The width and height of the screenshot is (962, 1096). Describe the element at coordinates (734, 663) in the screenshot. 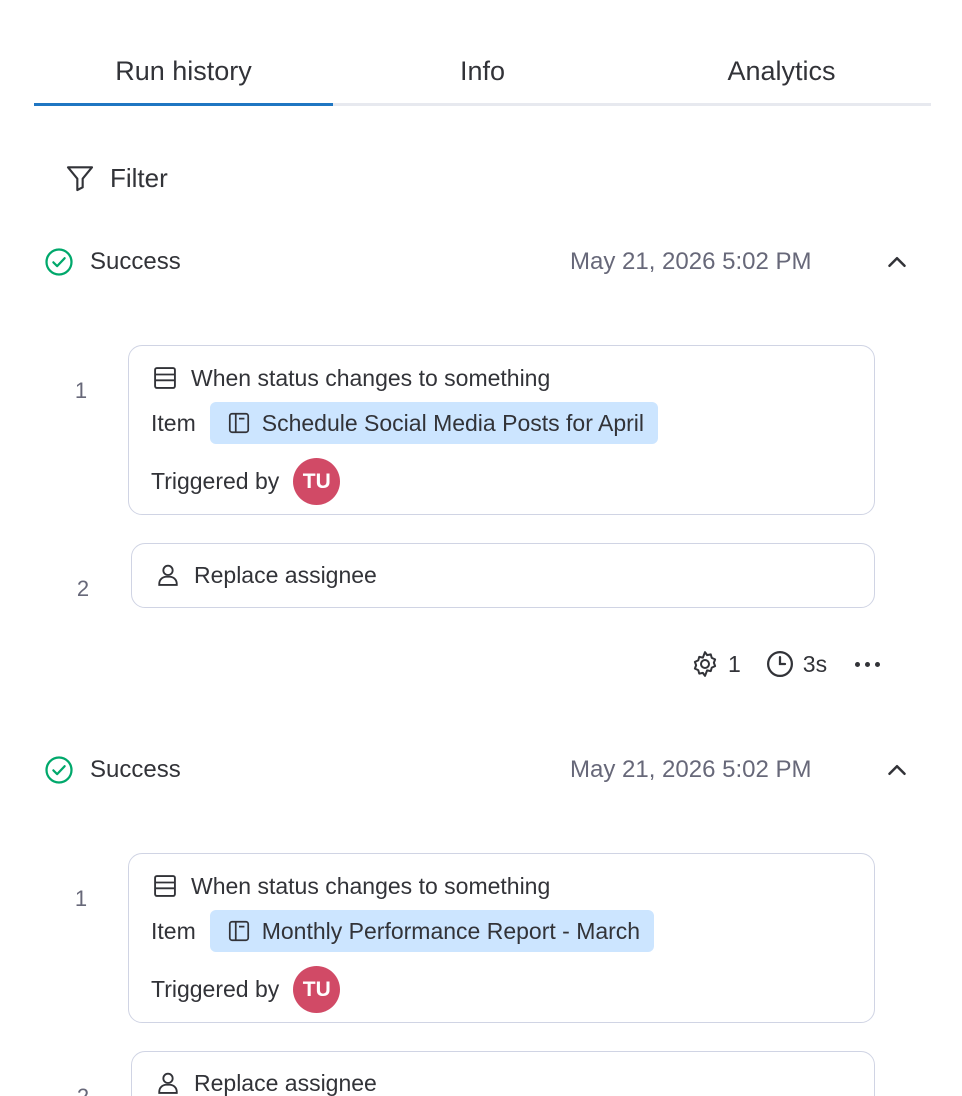

I see `actions-count: 1` at that location.